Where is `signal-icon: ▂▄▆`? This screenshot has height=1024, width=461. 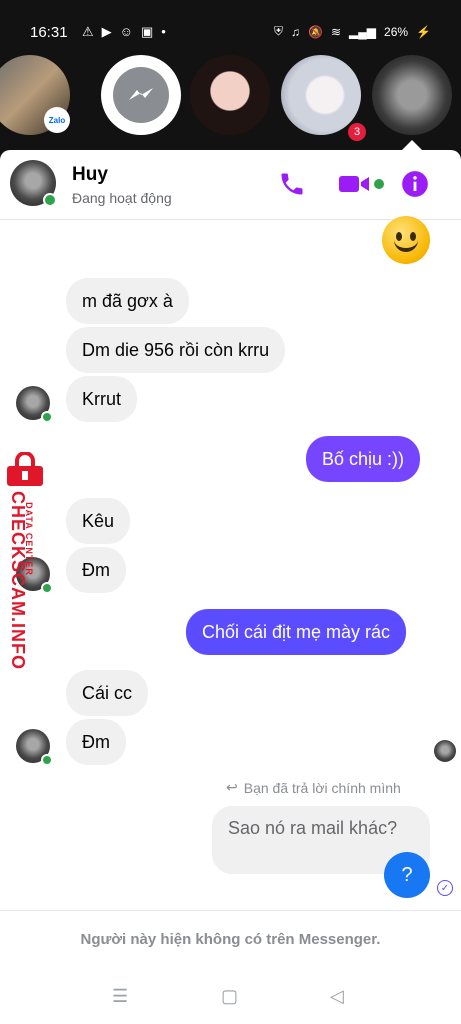
signal-icon: ▂▄▆ is located at coordinates (363, 31).